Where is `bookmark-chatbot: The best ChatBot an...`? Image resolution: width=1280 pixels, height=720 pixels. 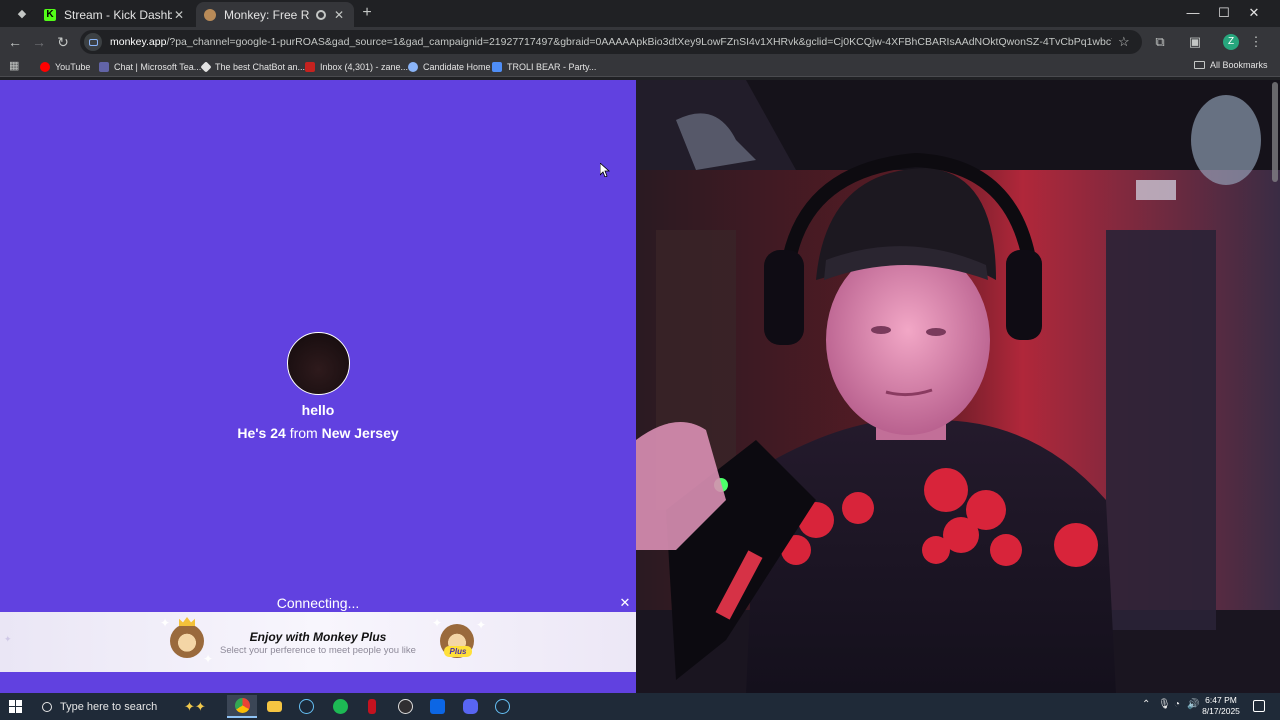 bookmark-chatbot: The best ChatBot an... is located at coordinates (252, 67).